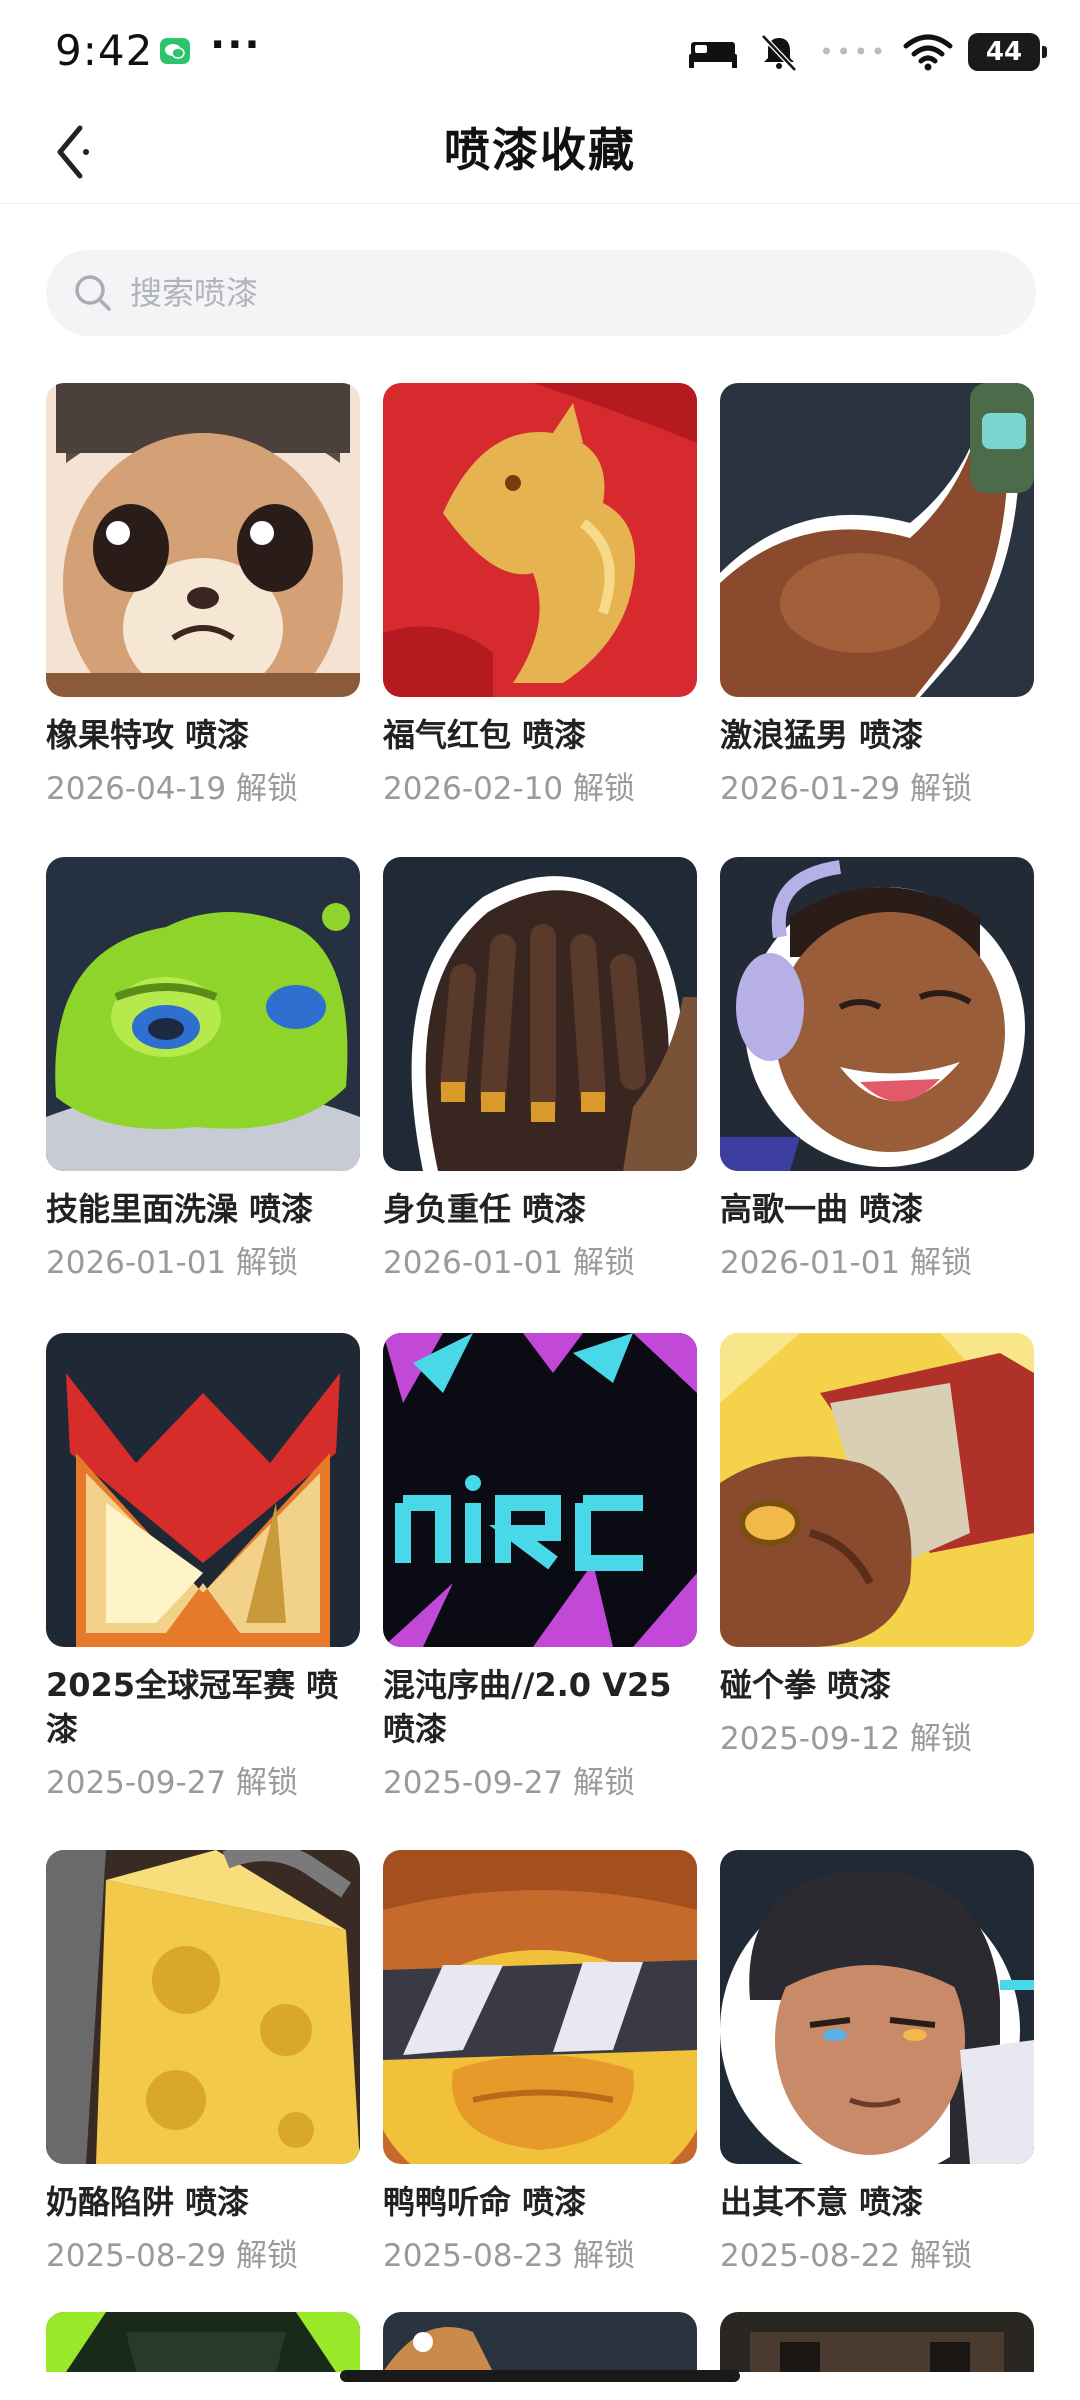 The width and height of the screenshot is (1080, 2400). Describe the element at coordinates (540, 540) in the screenshot. I see `golden-horse-spray-image` at that location.